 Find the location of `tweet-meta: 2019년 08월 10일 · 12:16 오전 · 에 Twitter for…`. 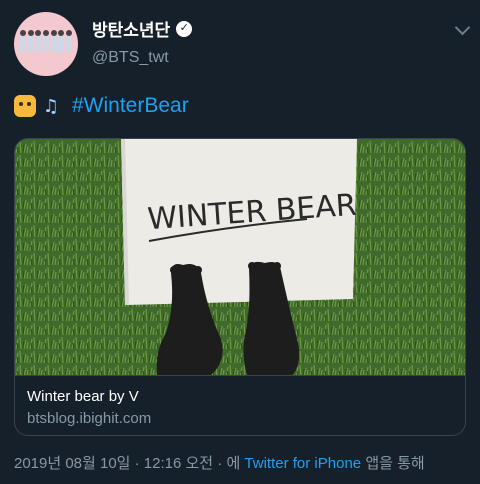

tweet-meta: 2019년 08월 10일 · 12:16 오전 · 에 Twitter for… is located at coordinates (219, 462).